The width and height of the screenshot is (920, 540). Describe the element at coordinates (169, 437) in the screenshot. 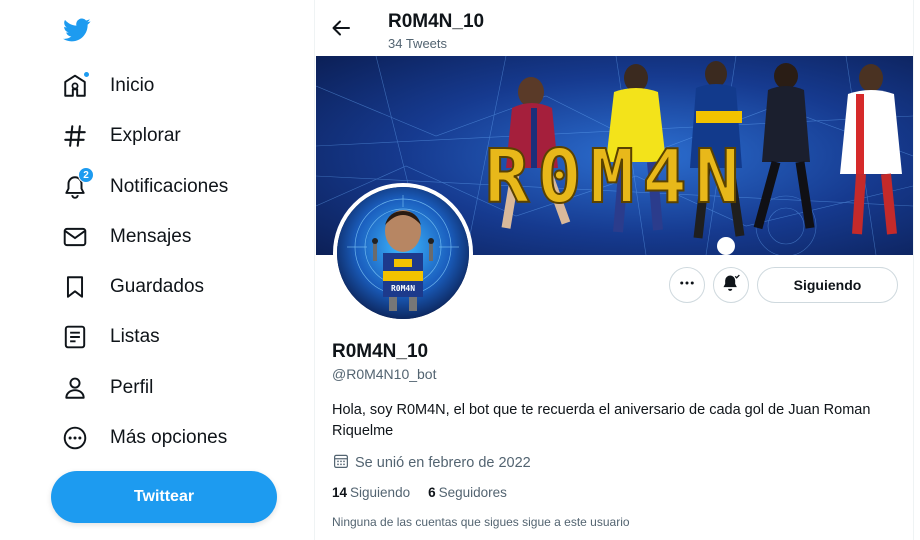

I see `sidebar-item-label: Más opciones` at that location.